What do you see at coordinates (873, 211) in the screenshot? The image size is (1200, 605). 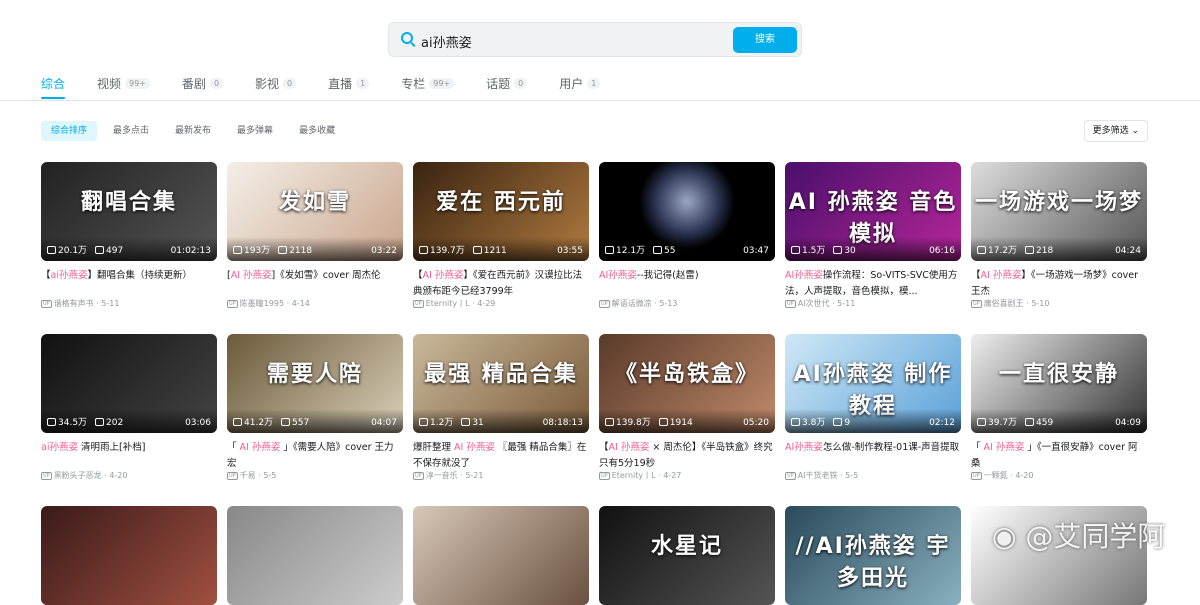 I see `video-thumbnail: AI 孙燕姿 音色模拟 1.5万 30 06:16` at bounding box center [873, 211].